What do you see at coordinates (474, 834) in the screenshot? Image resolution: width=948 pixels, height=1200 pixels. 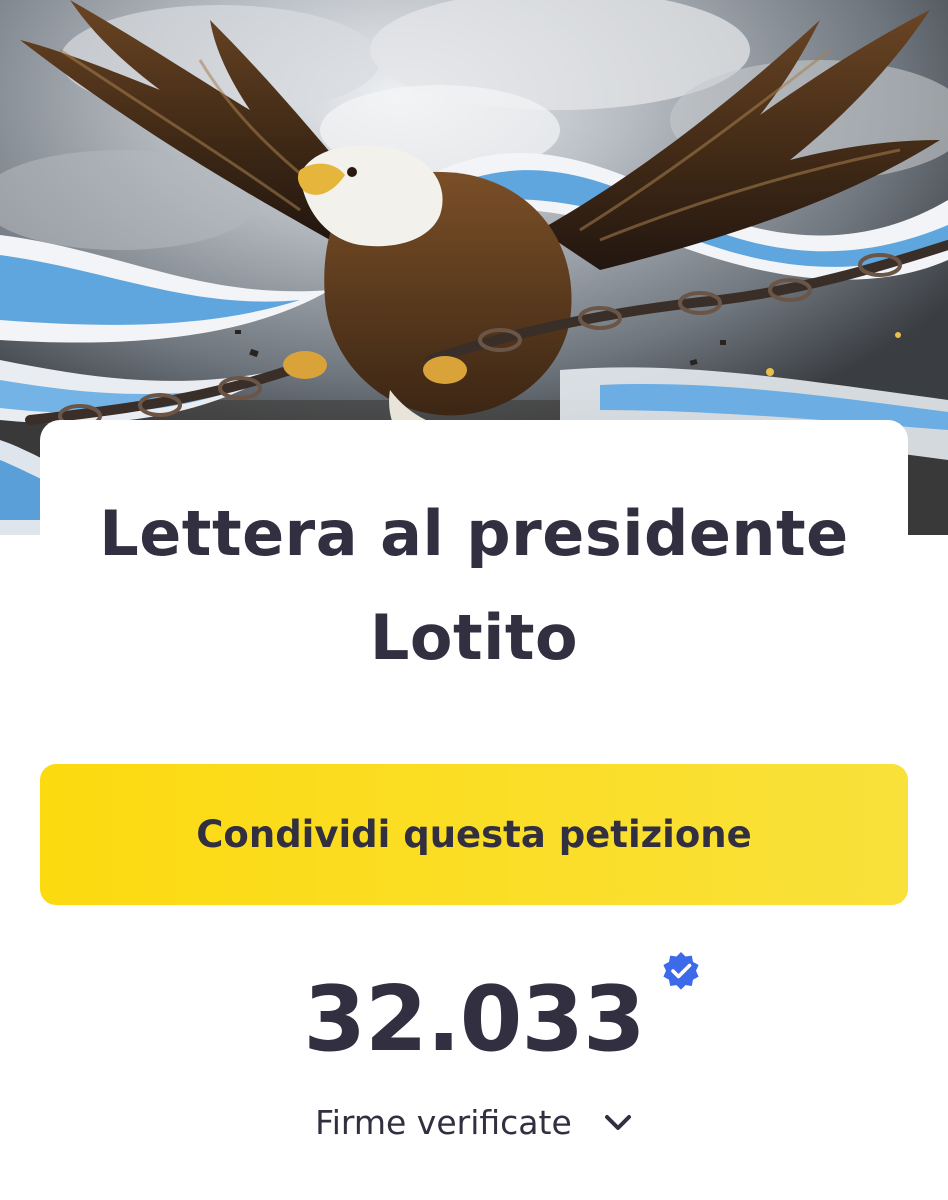 I see `share-petition-button: Condividi questa petizione` at bounding box center [474, 834].